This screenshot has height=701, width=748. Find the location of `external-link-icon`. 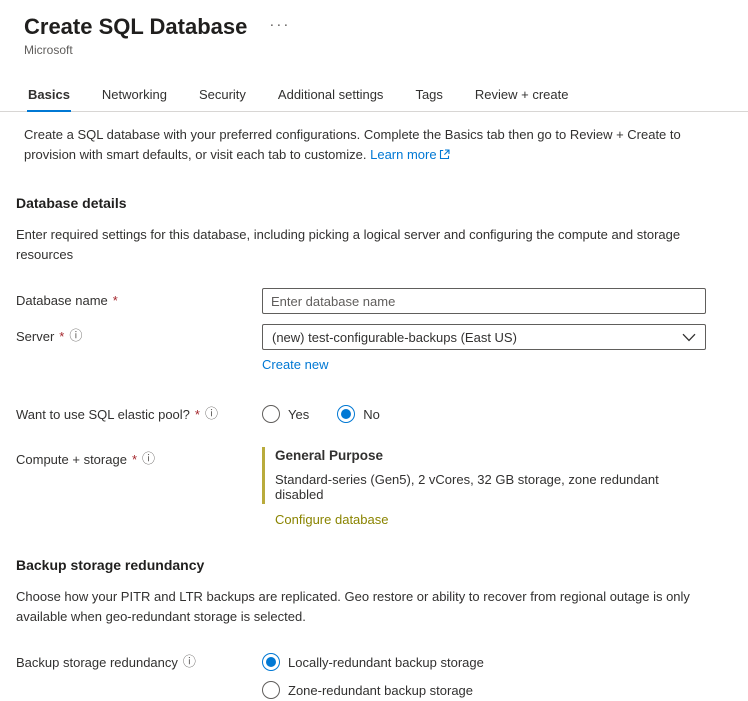

external-link-icon is located at coordinates (444, 154).